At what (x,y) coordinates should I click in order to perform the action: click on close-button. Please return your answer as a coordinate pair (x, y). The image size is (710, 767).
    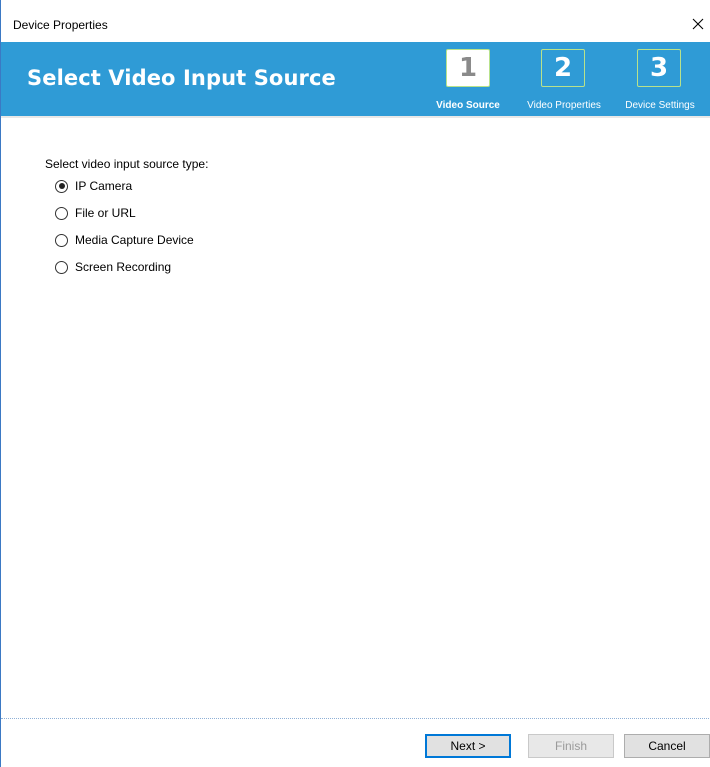
    Looking at the image, I should click on (697, 24).